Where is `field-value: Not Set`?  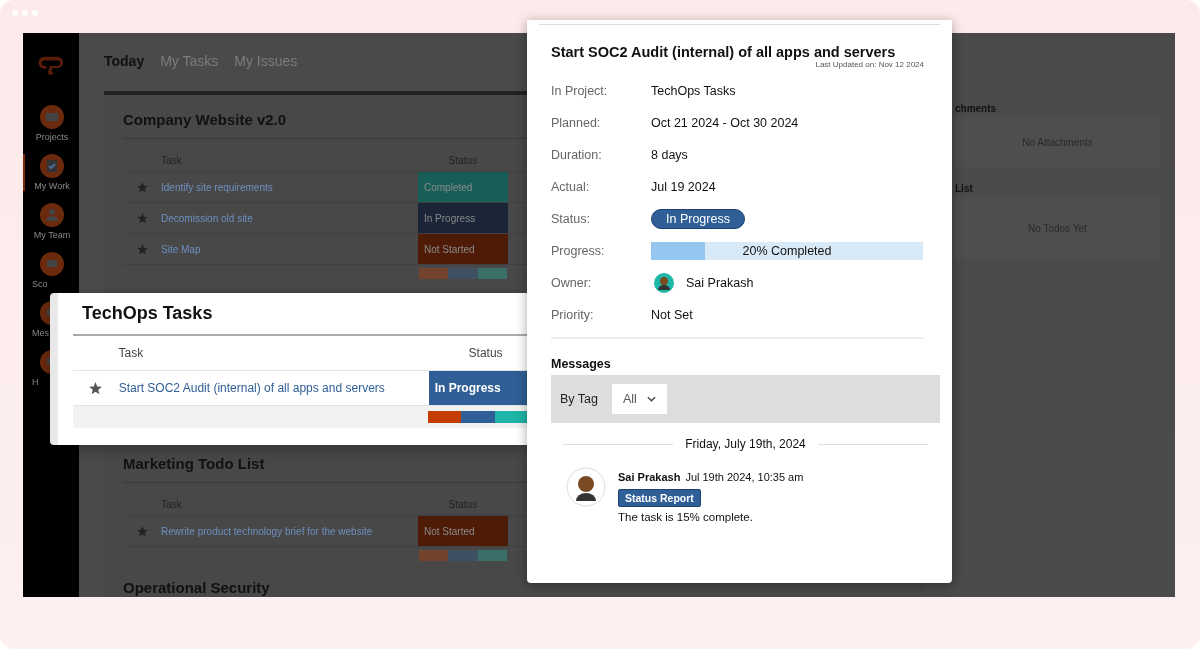
field-value: Not Set is located at coordinates (672, 315).